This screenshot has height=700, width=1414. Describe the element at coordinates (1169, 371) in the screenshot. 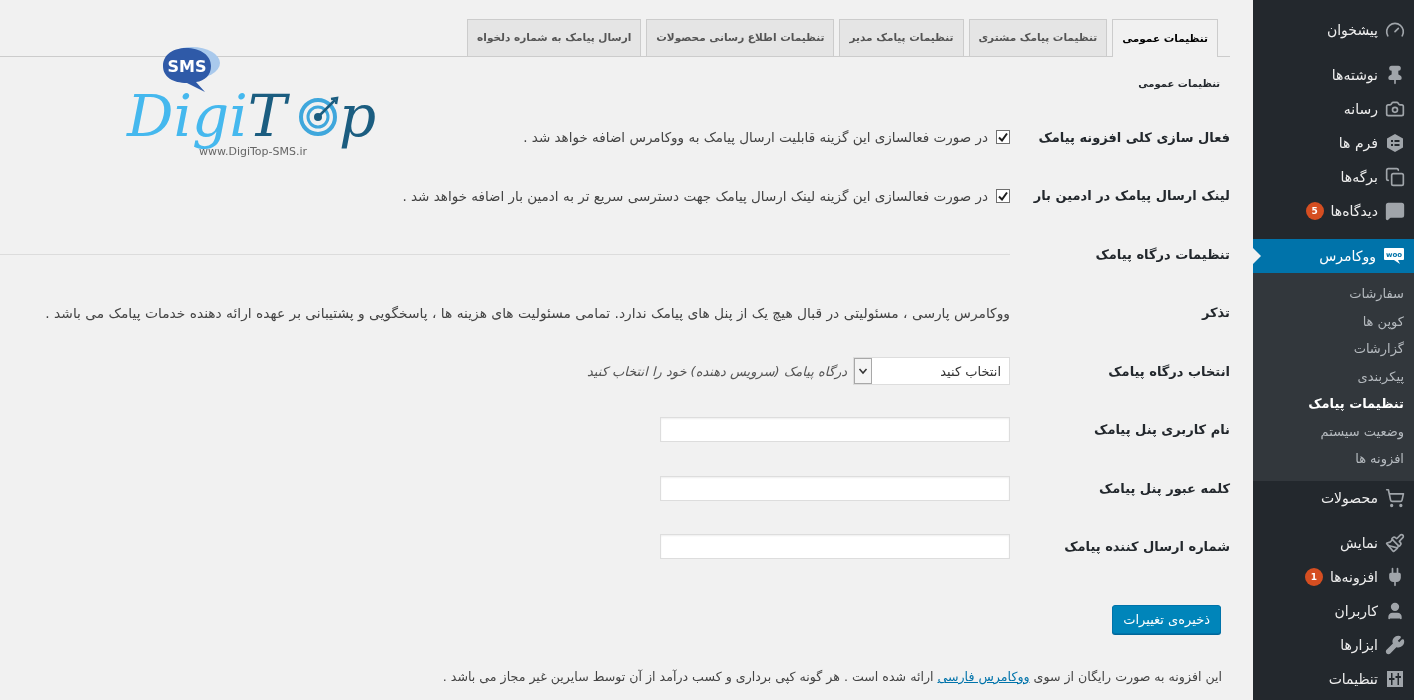

I see `setting-label: انتخاب درگاه پیامک` at that location.